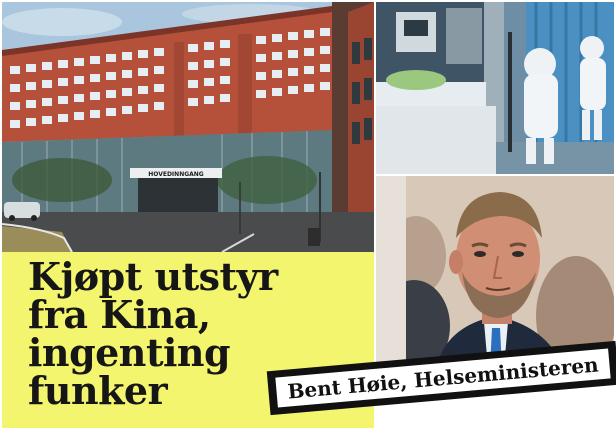  I want to click on headline-line-2: fra Kina,, so click(119, 314).